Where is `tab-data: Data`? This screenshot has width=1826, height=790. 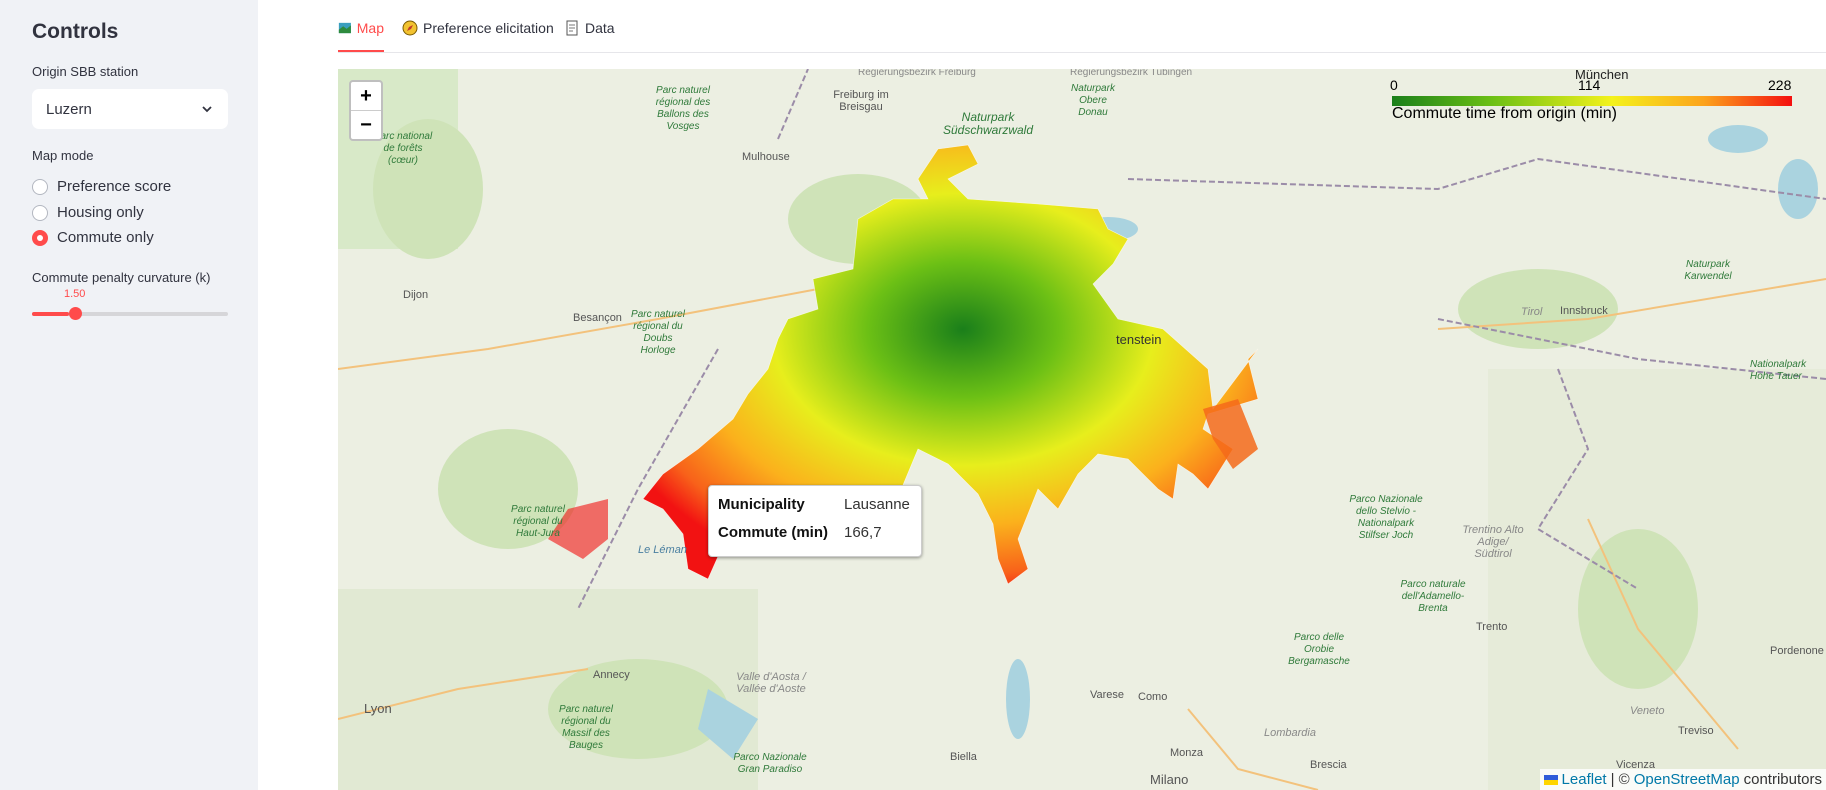 tab-data: Data is located at coordinates (589, 36).